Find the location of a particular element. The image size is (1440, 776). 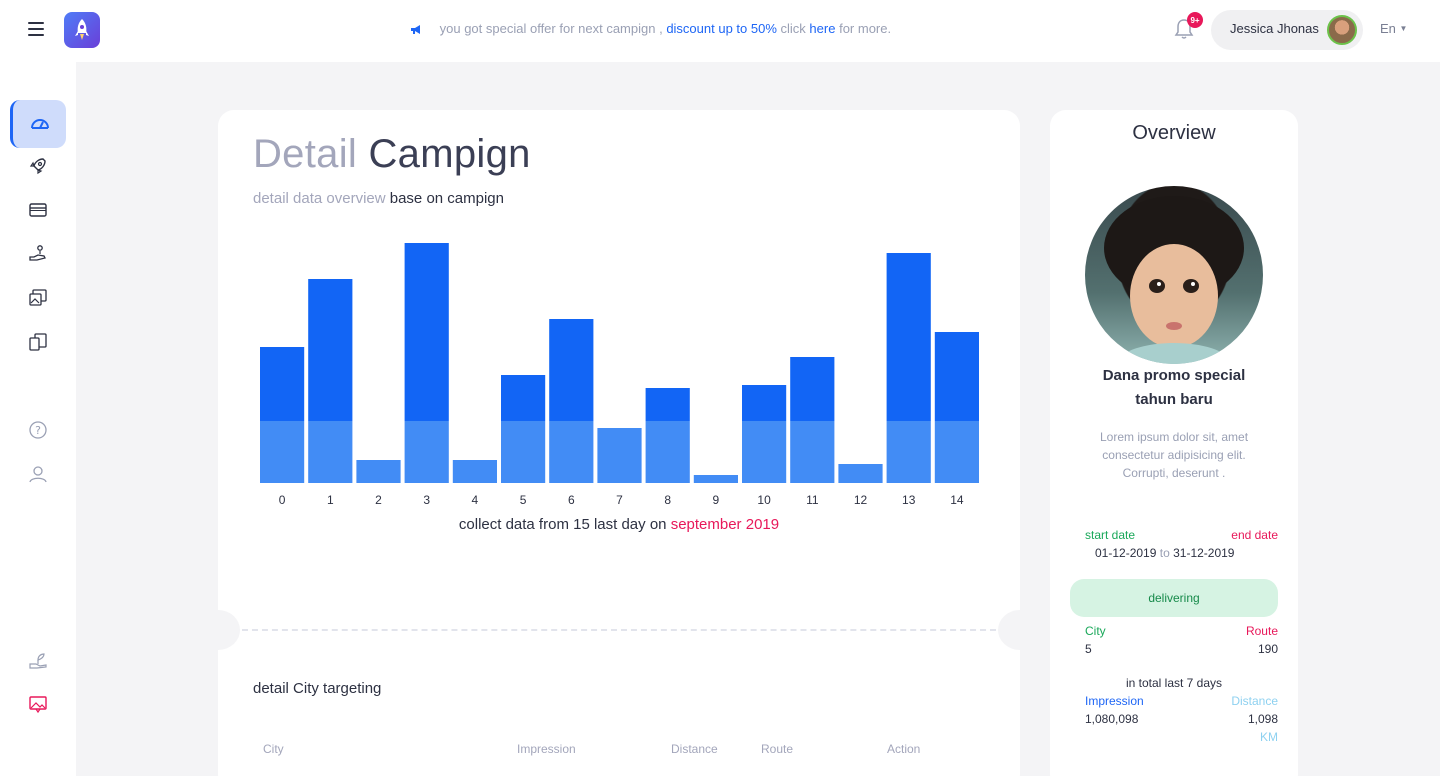

sidebar-item-media is located at coordinates (38, 298).